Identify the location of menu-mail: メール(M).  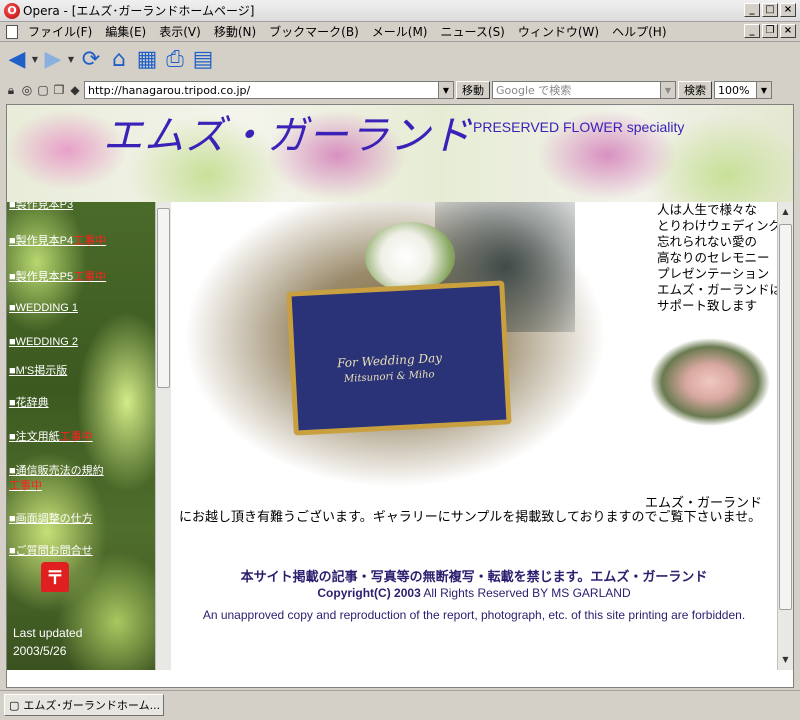
(402, 31).